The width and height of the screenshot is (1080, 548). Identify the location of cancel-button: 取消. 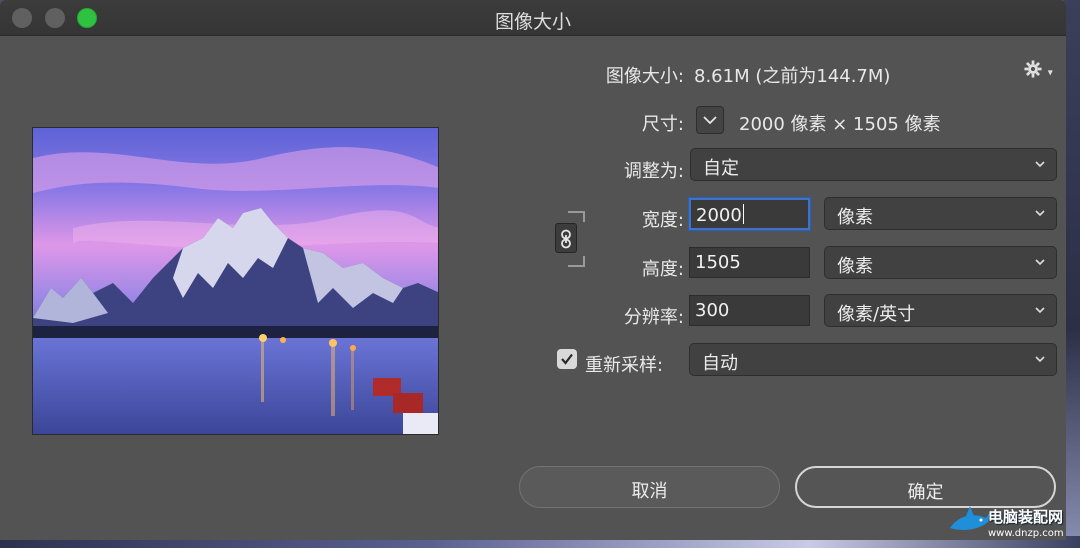
(649, 487).